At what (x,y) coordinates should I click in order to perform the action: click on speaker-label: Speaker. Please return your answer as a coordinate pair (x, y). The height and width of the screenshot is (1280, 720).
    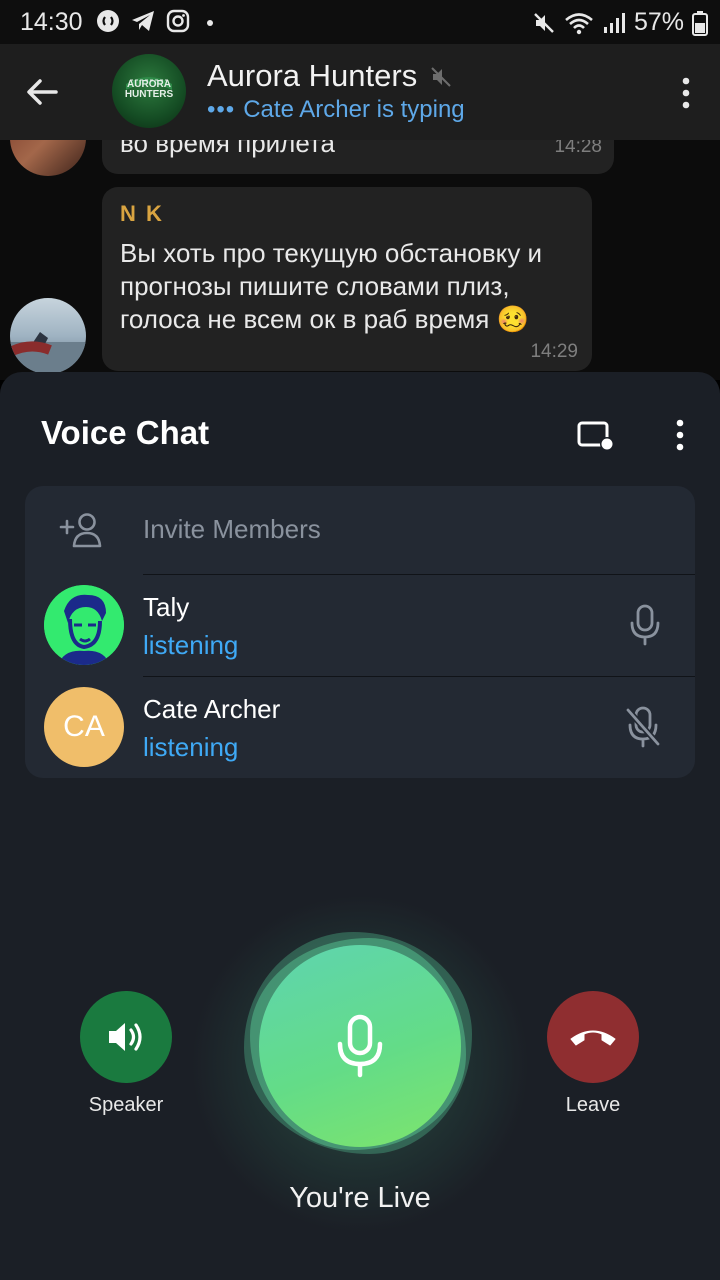
    Looking at the image, I should click on (126, 1105).